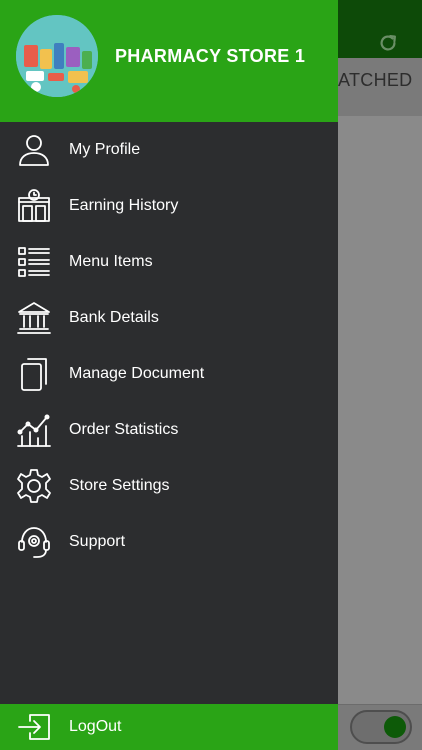 Image resolution: width=422 pixels, height=750 pixels. What do you see at coordinates (34, 486) in the screenshot?
I see `gear-icon` at bounding box center [34, 486].